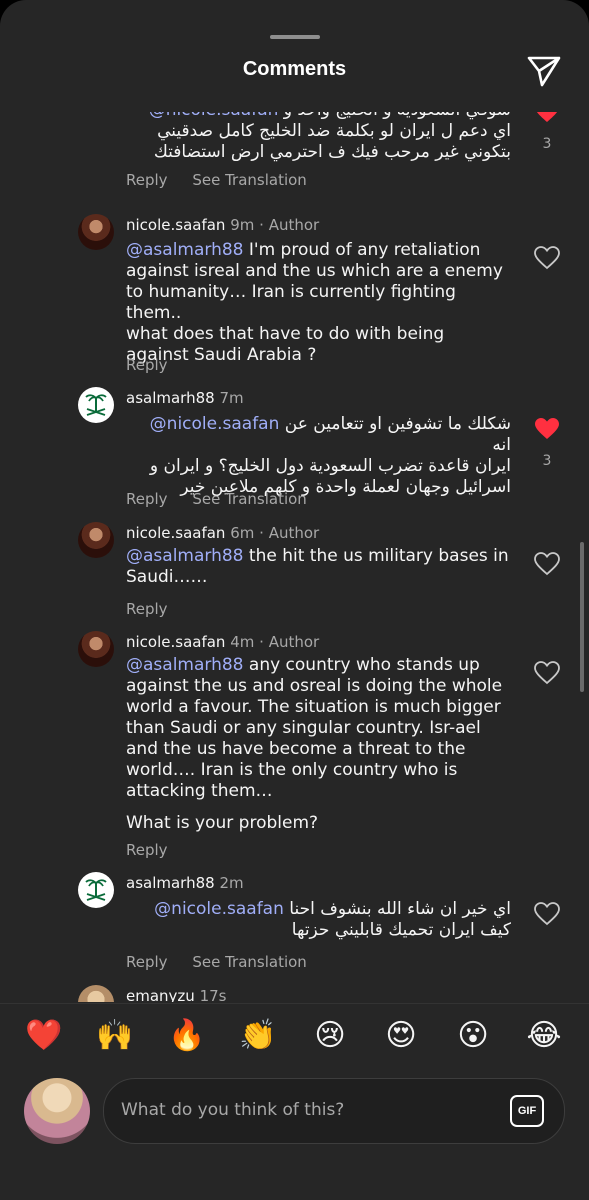 The height and width of the screenshot is (1200, 589). Describe the element at coordinates (295, 37) in the screenshot. I see `drag-handle` at that location.